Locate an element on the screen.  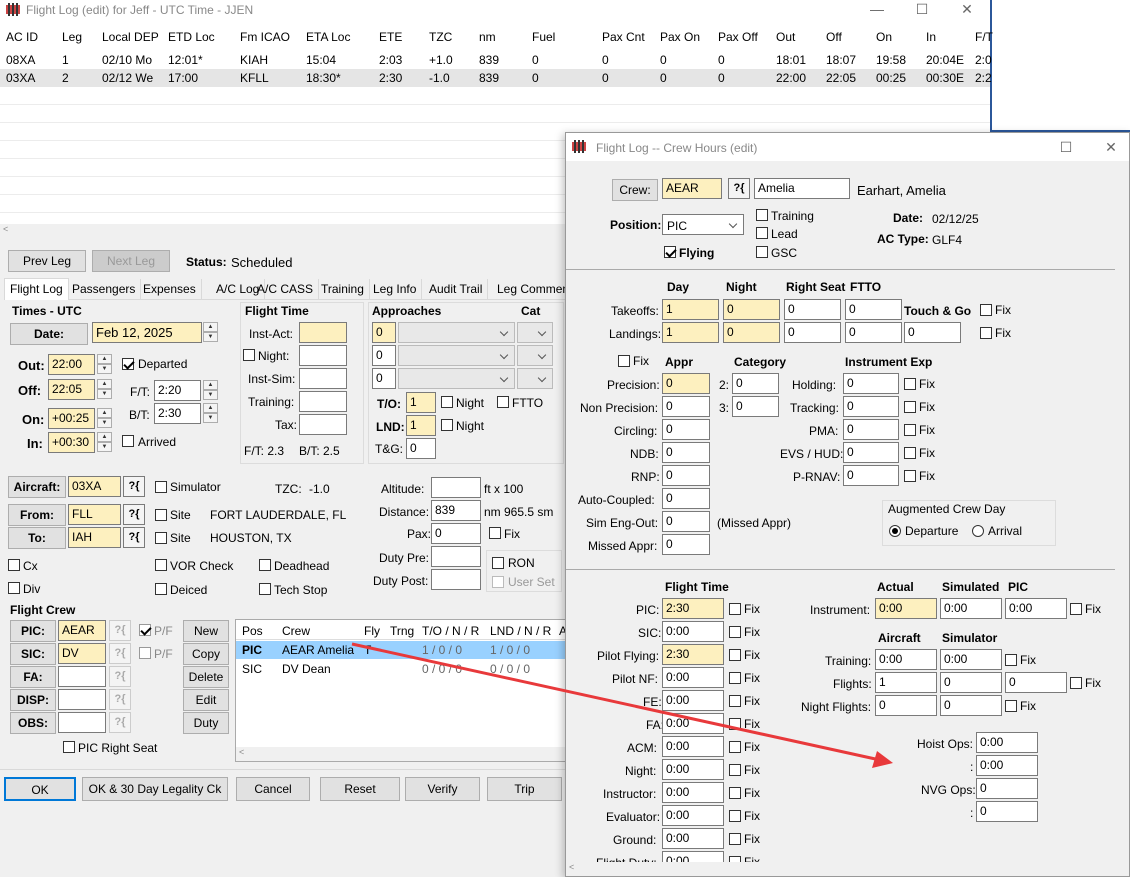
tg-field: 0 is located at coordinates (421, 448).